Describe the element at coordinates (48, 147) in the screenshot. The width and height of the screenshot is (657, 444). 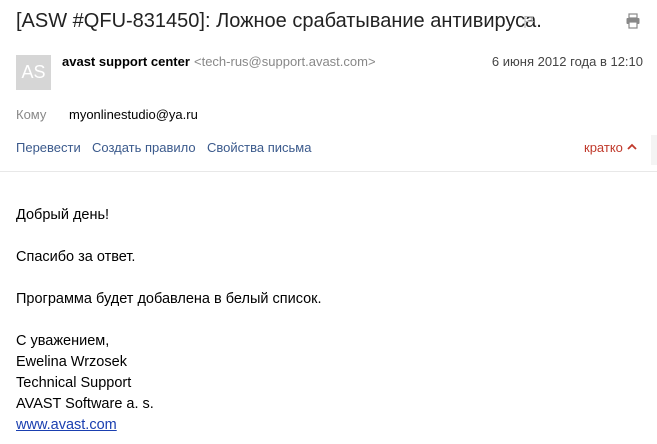
I see `translate-link: Перевести` at that location.